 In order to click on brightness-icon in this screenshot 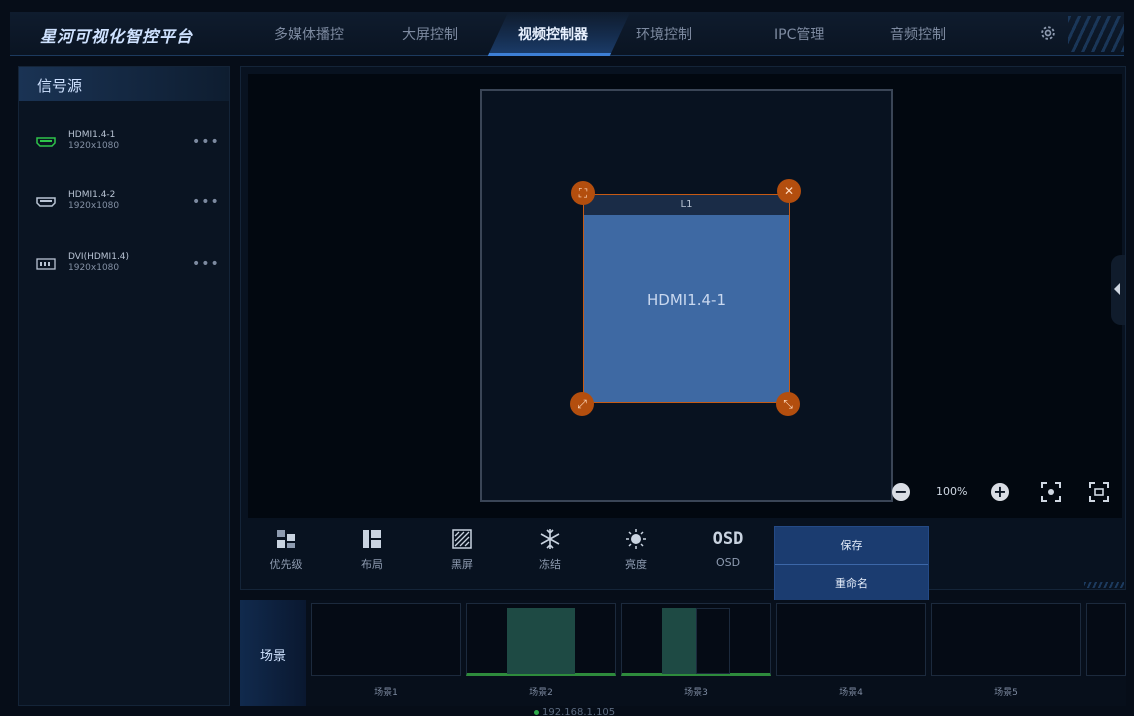, I will do `click(636, 539)`.